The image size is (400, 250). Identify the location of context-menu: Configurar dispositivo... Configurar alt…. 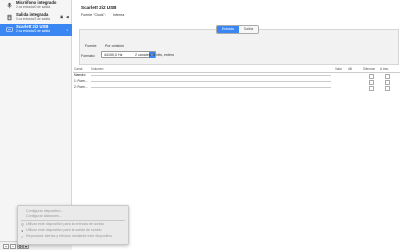
(73, 225).